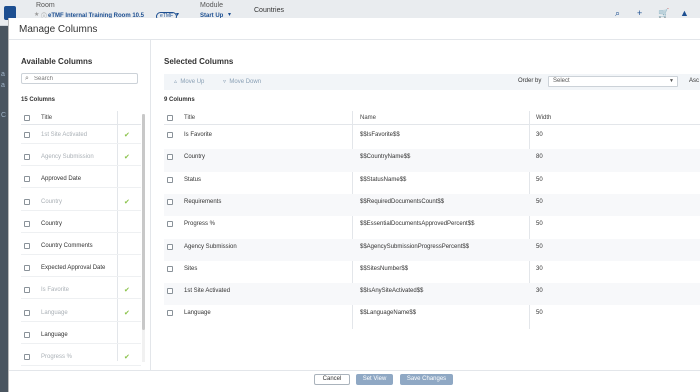  What do you see at coordinates (84, 79) in the screenshot?
I see `search-input` at bounding box center [84, 79].